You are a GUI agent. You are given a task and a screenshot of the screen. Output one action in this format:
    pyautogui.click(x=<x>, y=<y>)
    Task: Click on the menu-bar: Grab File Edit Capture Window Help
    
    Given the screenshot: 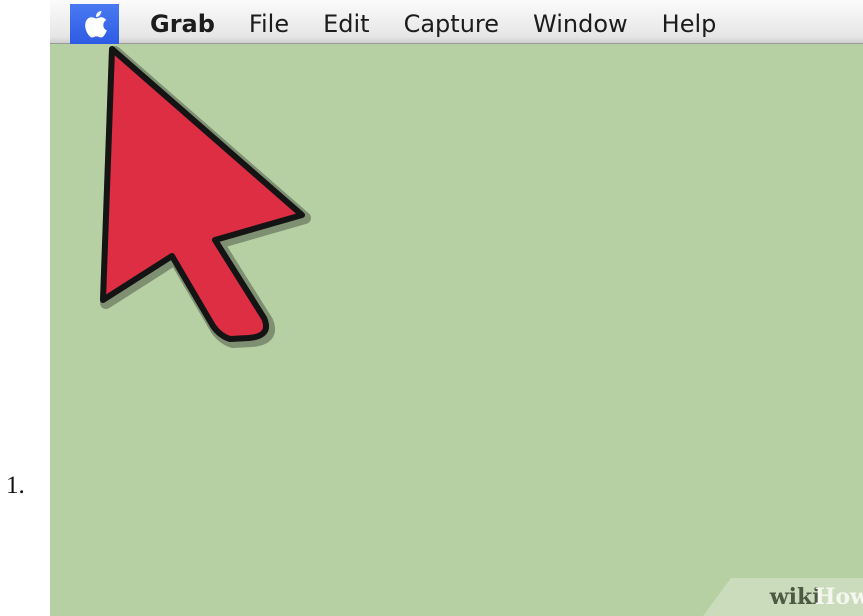 What is the action you would take?
    pyautogui.click(x=456, y=22)
    